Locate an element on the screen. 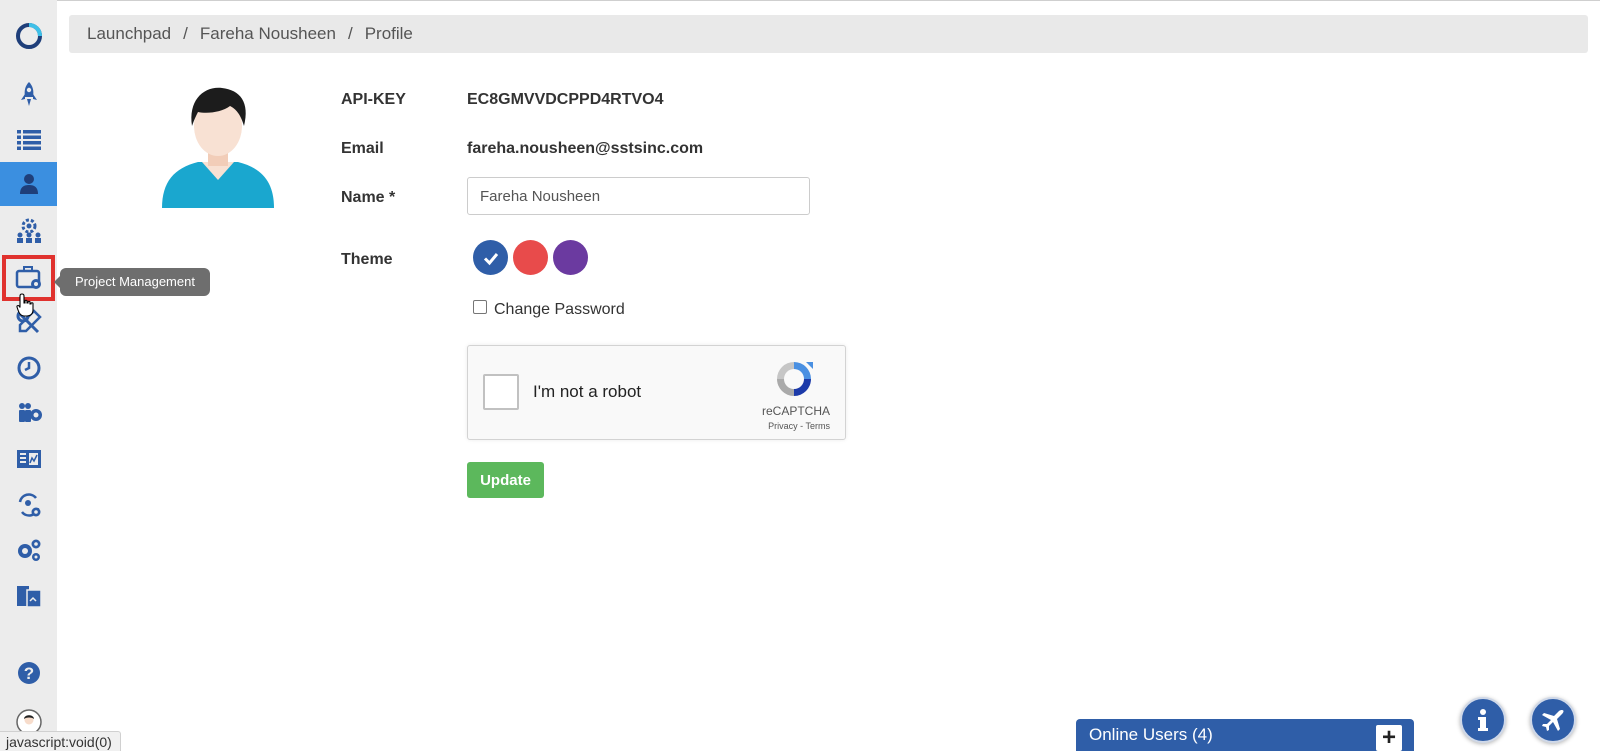 The height and width of the screenshot is (752, 1600). profile-avatar is located at coordinates (218, 147).